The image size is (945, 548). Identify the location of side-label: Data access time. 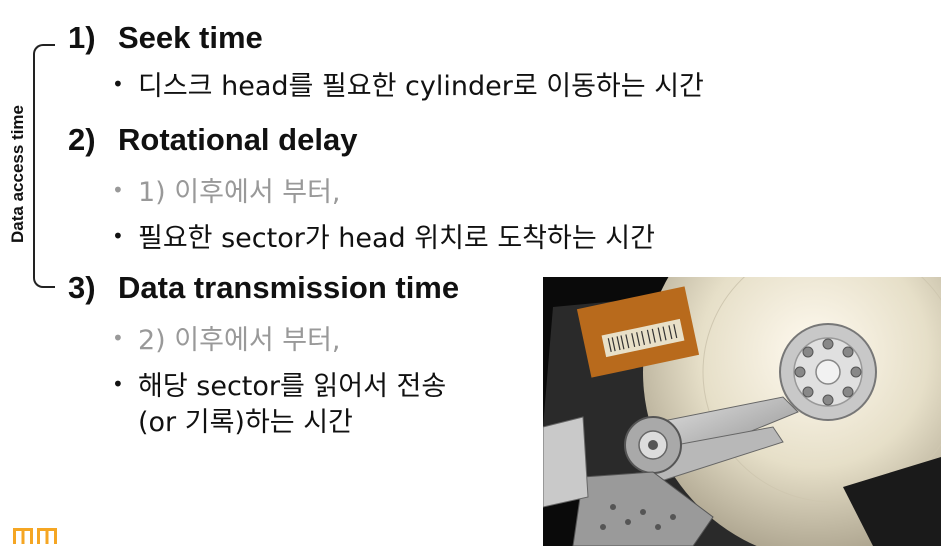
(17, 174).